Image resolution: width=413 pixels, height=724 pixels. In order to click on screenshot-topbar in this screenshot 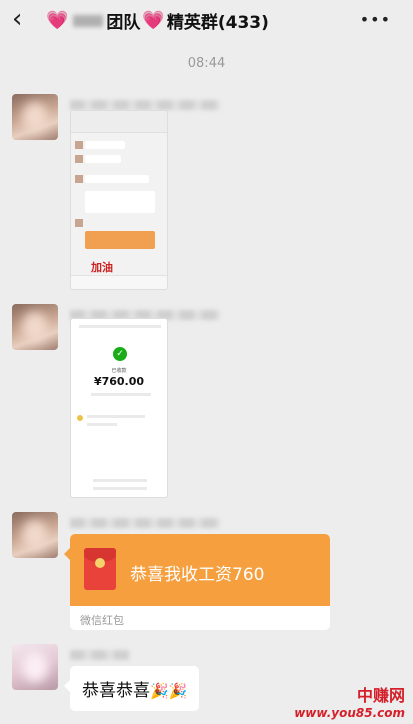, I will do `click(119, 122)`.